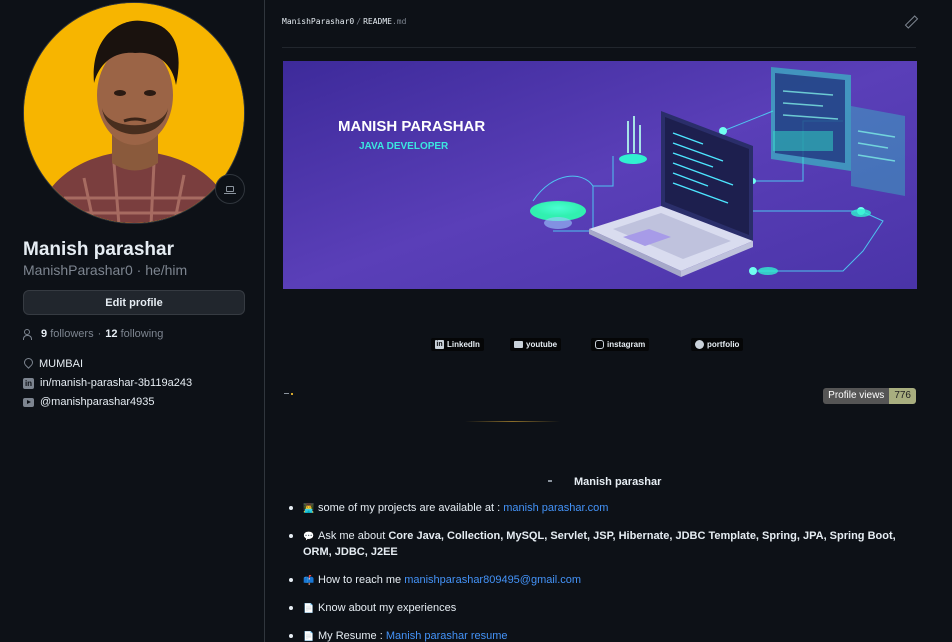  I want to click on followers-label: followers, so click(72, 334).